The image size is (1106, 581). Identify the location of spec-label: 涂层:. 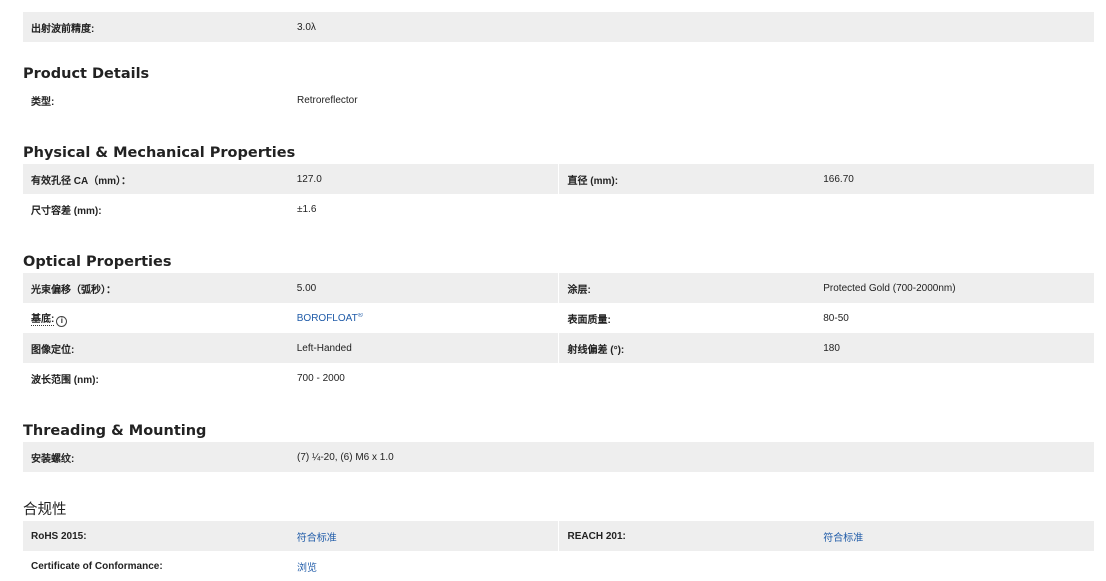
(579, 290).